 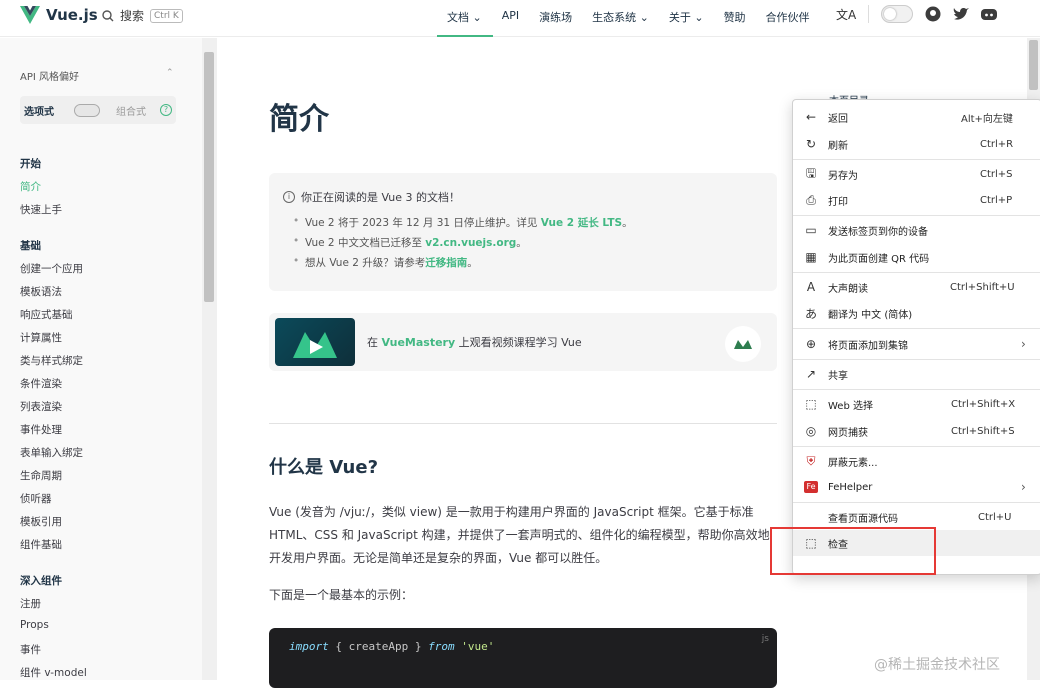 What do you see at coordinates (987, 119) in the screenshot?
I see `menu-item-shortcut: Alt+向左键` at bounding box center [987, 119].